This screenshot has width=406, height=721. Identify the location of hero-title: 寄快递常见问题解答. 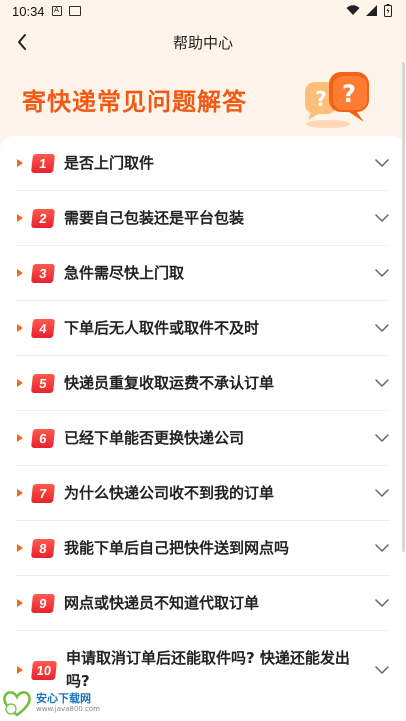
(134, 102).